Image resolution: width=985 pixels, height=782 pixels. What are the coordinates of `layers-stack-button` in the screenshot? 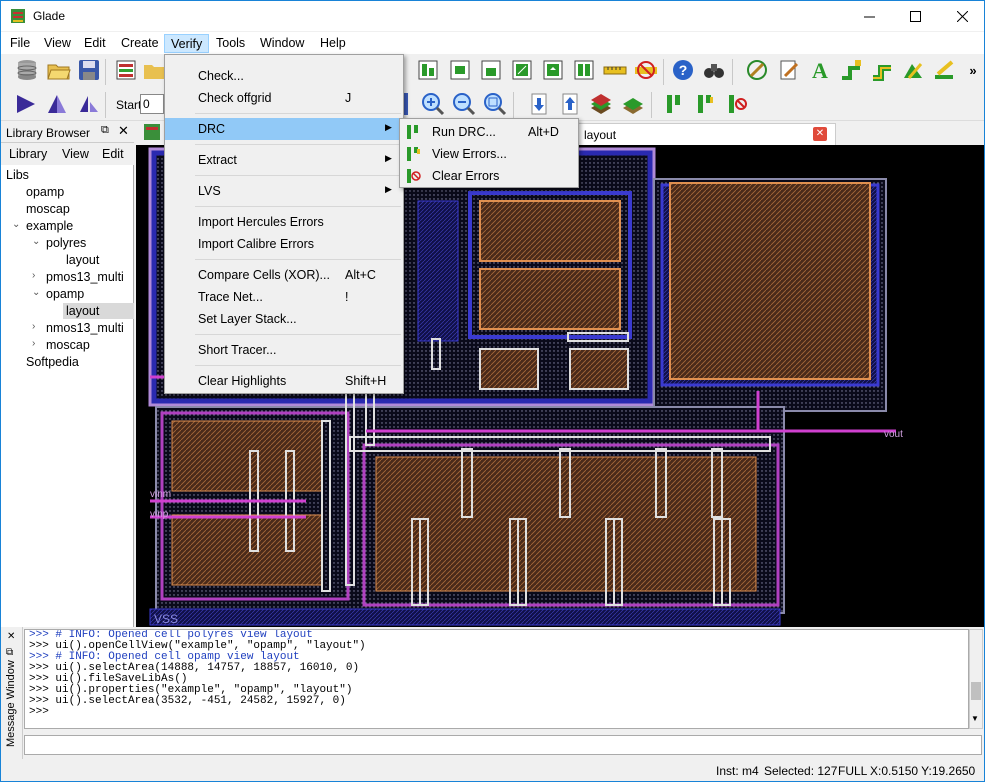 It's located at (633, 104).